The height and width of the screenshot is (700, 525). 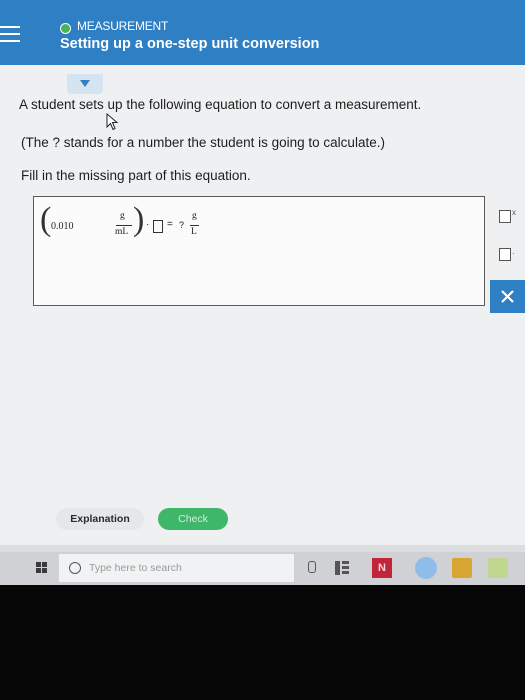 I want to click on equation-value: 0.010, so click(x=62, y=226).